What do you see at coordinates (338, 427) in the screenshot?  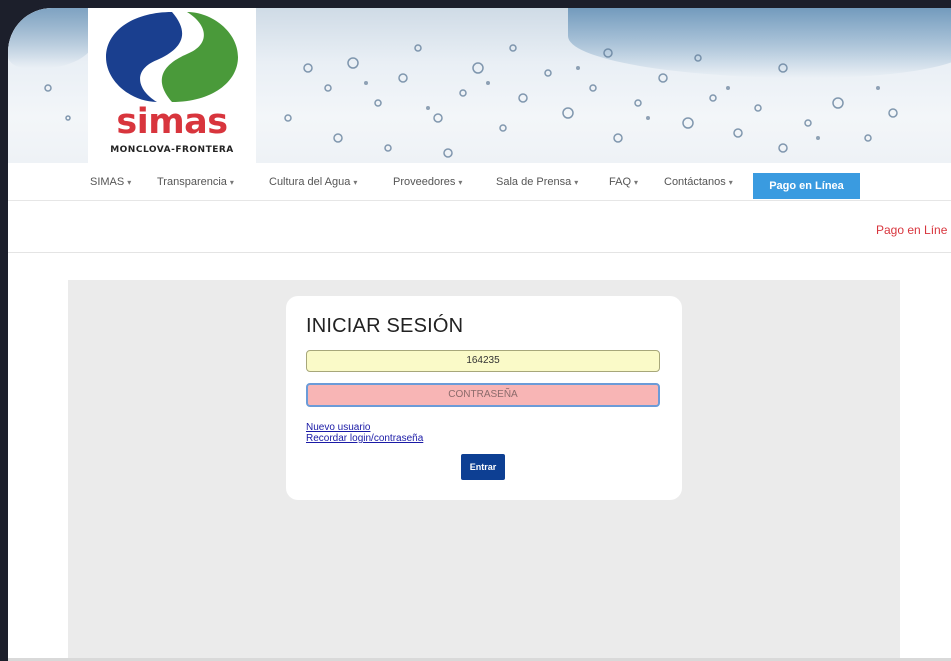 I see `new-user-link: Nuevo usuario` at bounding box center [338, 427].